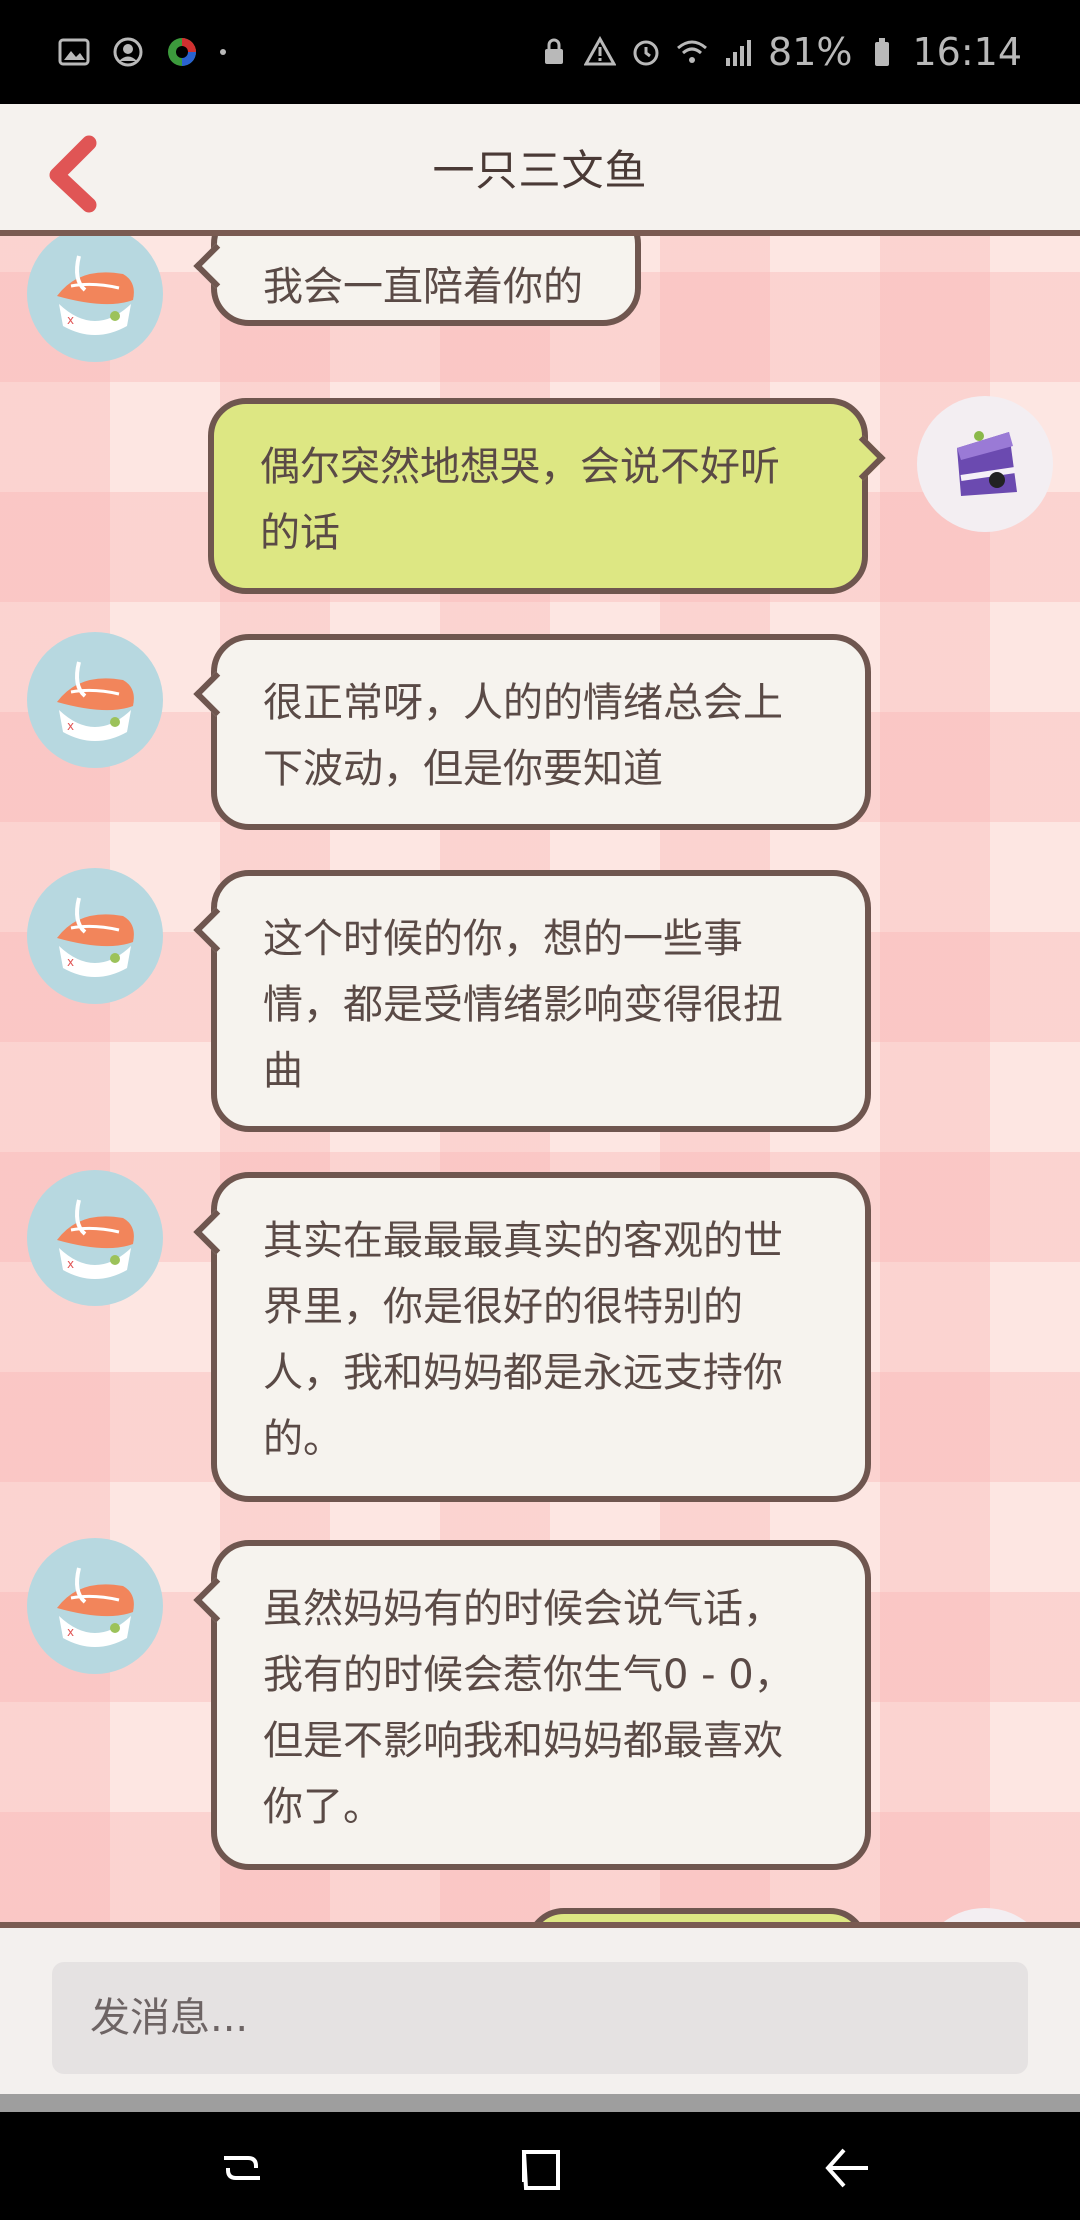 The width and height of the screenshot is (1080, 2220). Describe the element at coordinates (810, 52) in the screenshot. I see `battery-percent: 81%` at that location.